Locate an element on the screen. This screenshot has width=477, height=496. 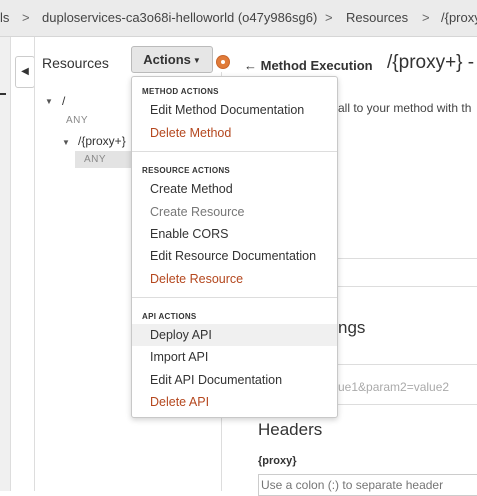
menu-item-delete-method: Delete Method is located at coordinates (234, 133).